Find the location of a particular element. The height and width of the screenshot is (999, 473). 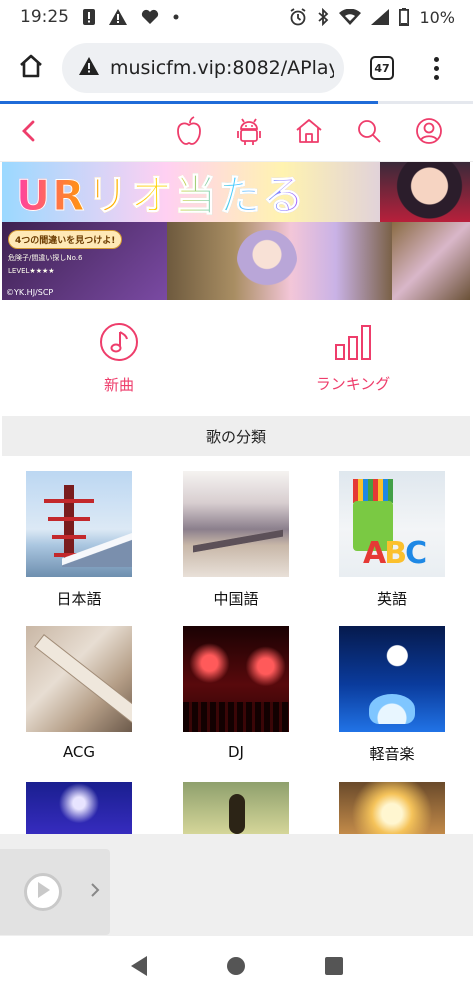

user-nav-button is located at coordinates (429, 133).